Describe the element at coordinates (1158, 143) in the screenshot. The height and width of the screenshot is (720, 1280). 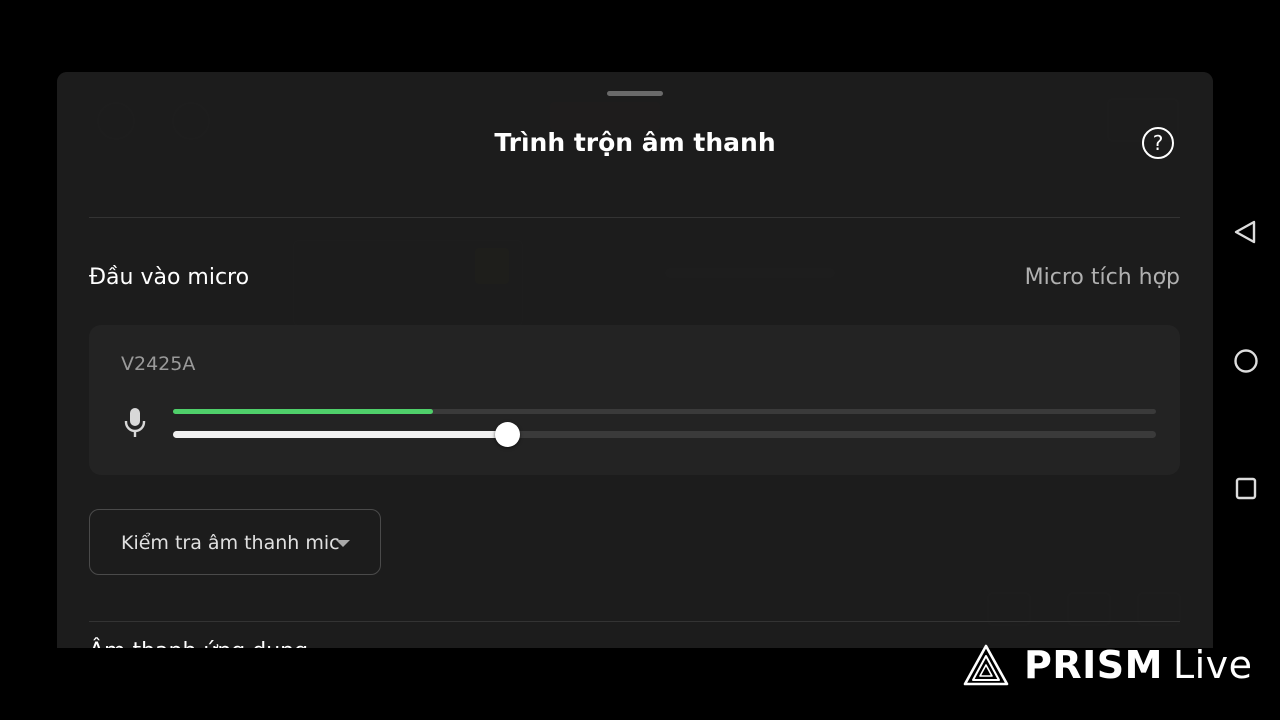
I see `help-circle-icon: ?` at that location.